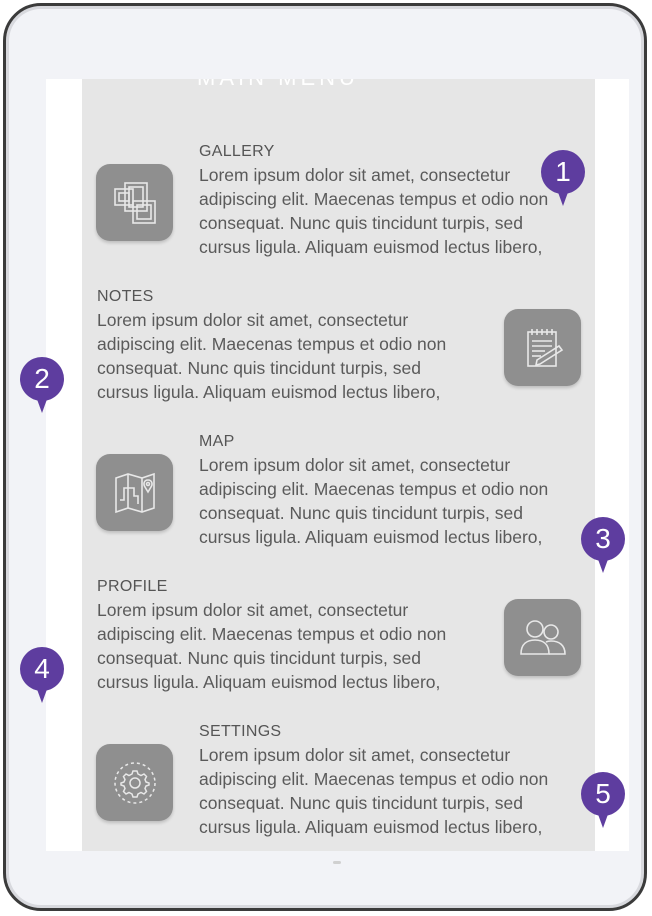 The height and width of the screenshot is (916, 652). What do you see at coordinates (240, 731) in the screenshot?
I see `settings-title: SETTINGS` at bounding box center [240, 731].